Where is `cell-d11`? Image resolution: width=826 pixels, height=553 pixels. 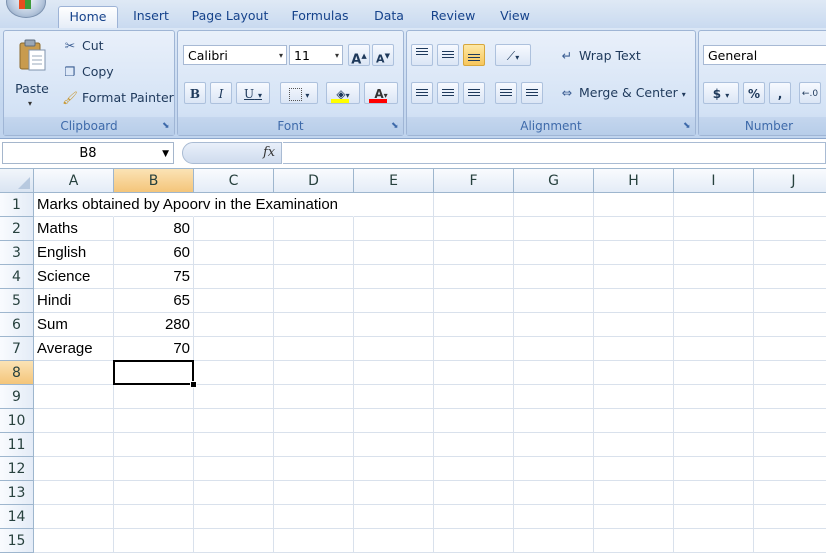 cell-d11 is located at coordinates (314, 445).